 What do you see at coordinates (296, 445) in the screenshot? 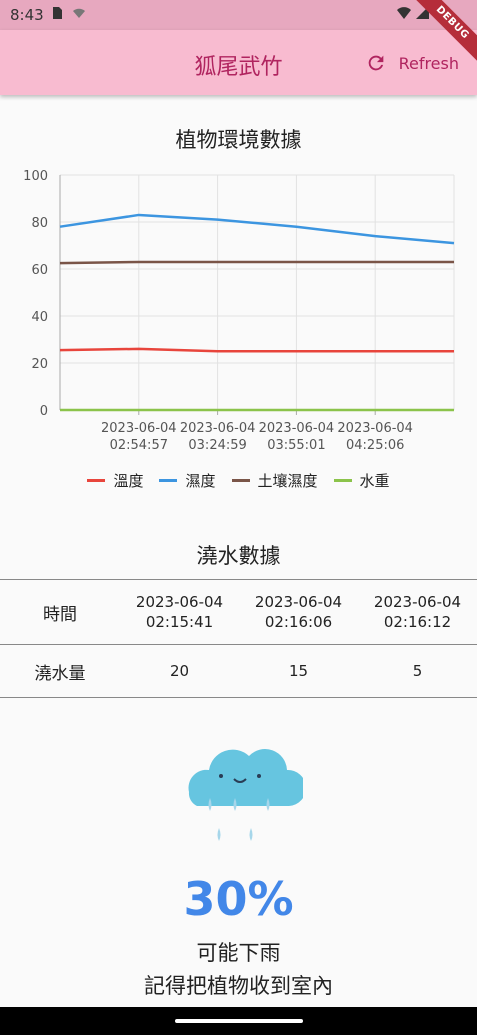
I see `x-tick-label: 03:55:01` at bounding box center [296, 445].